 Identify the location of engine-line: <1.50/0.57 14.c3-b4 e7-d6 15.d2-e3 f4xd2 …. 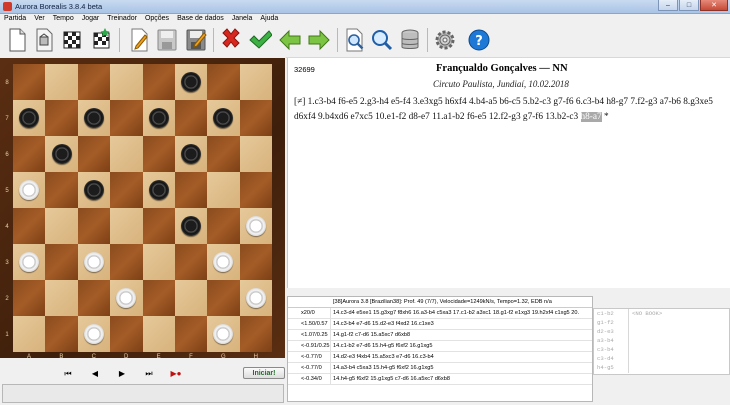
(440, 324).